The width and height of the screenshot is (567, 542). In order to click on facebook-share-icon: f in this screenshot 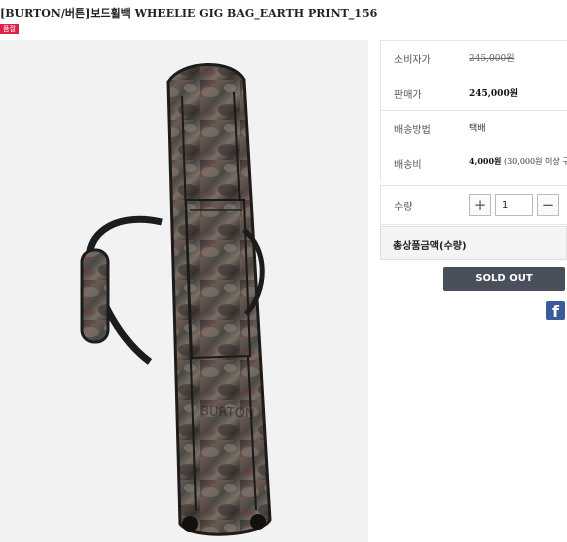, I will do `click(555, 311)`.